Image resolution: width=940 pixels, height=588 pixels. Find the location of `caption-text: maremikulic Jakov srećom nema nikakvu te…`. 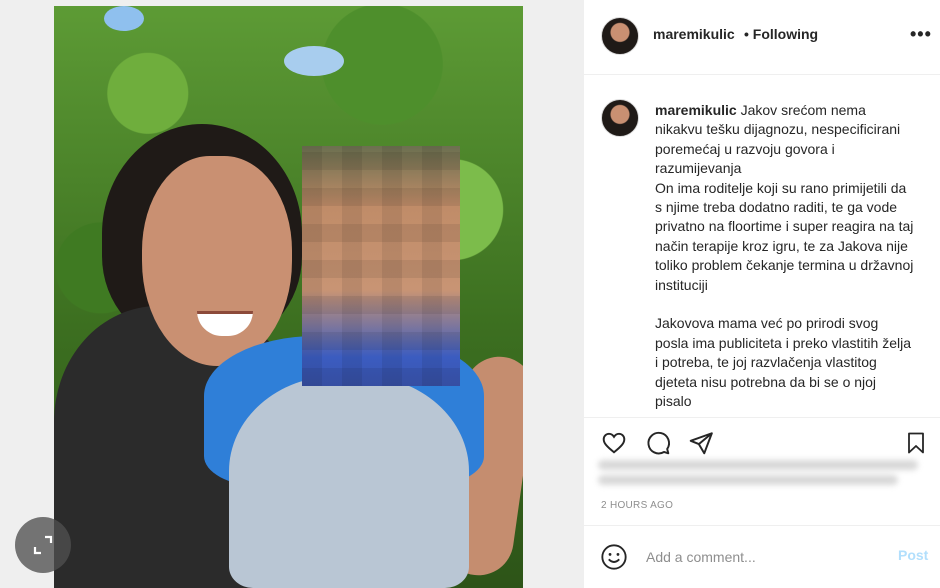

caption-text: maremikulic Jakov srećom nema nikakvu te… is located at coordinates (785, 256).